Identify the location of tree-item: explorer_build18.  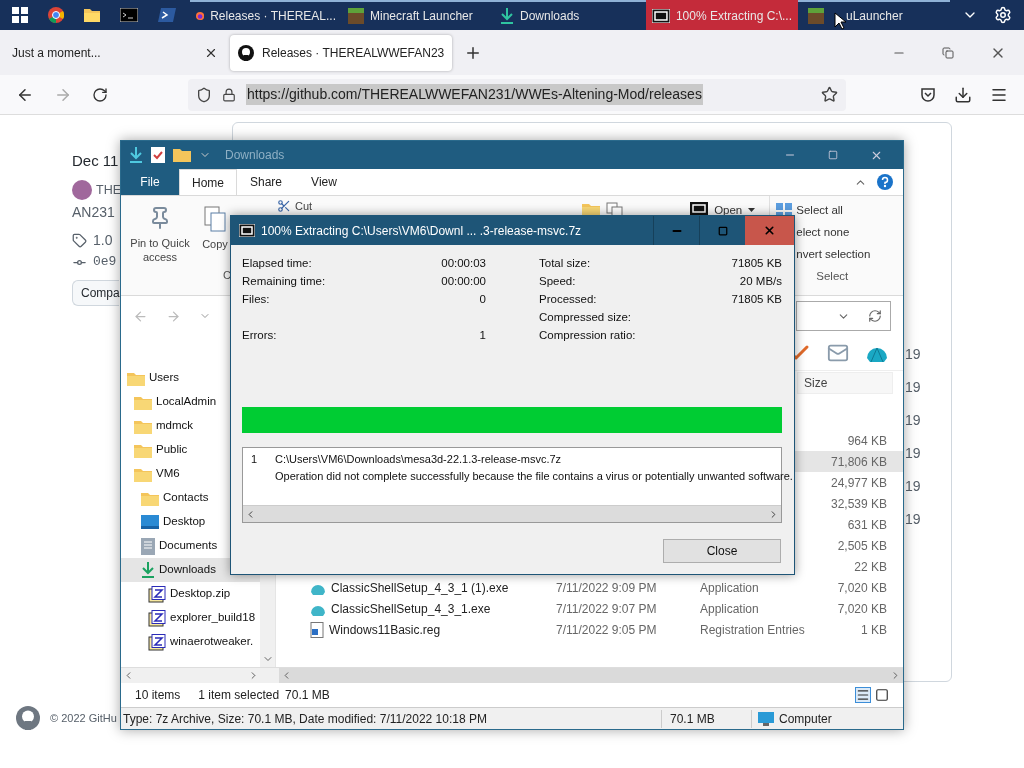
(190, 618).